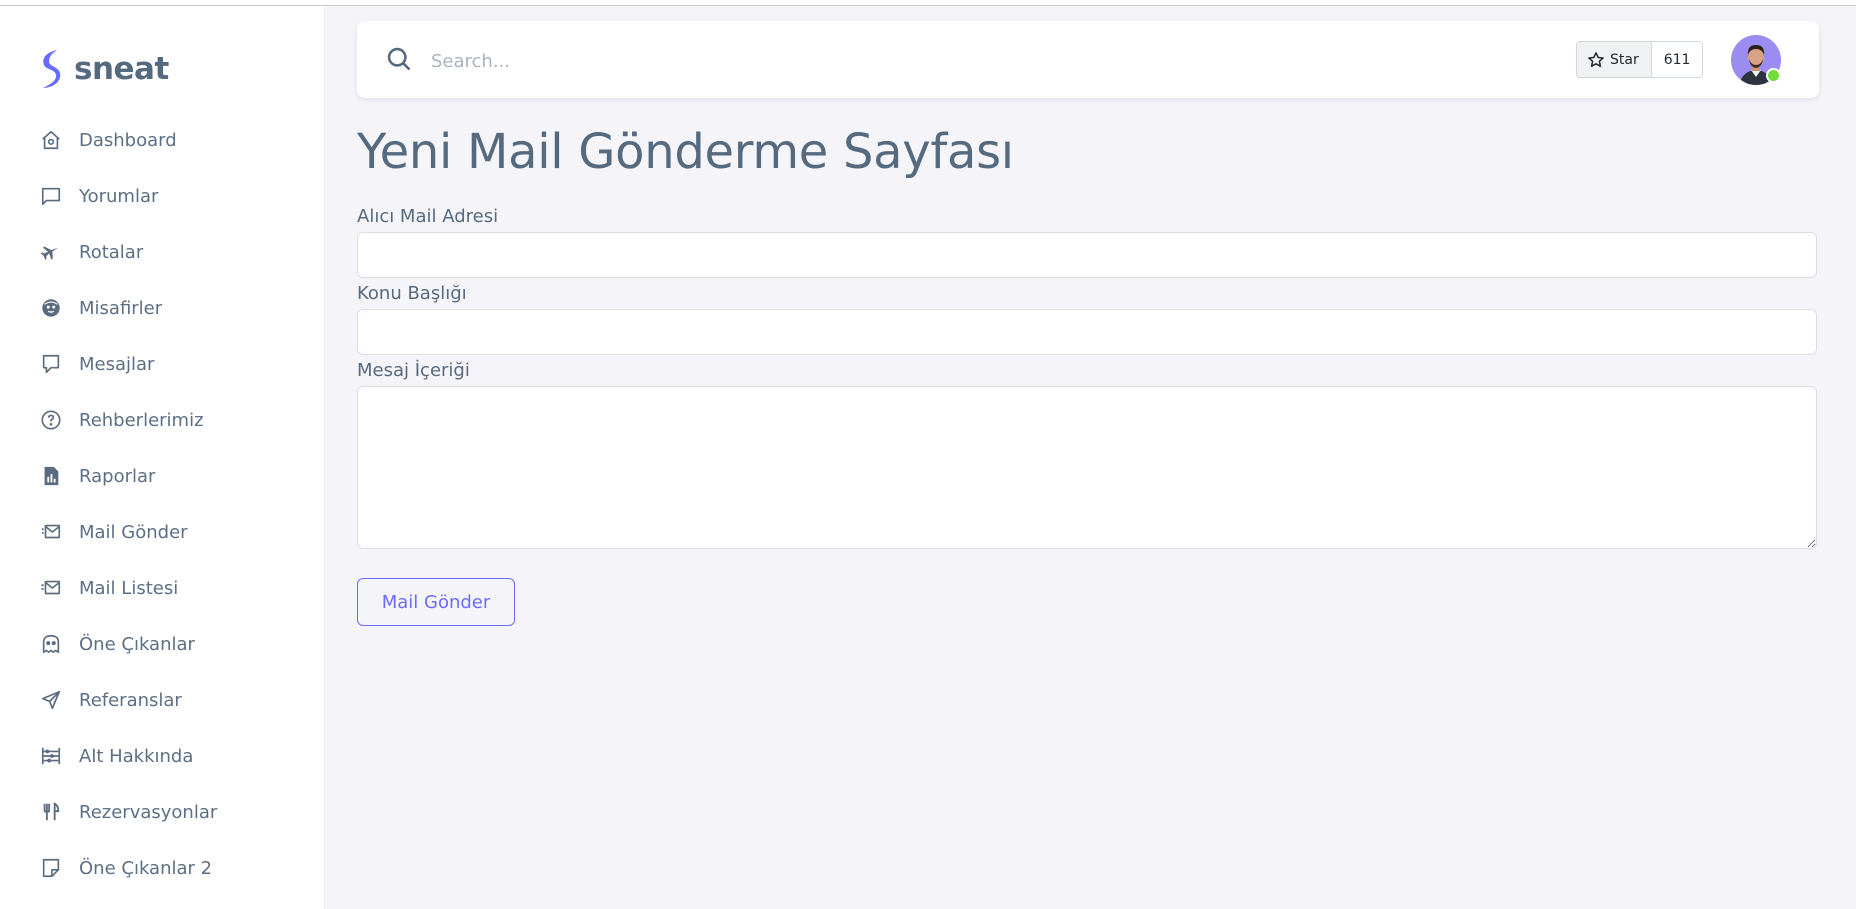 The width and height of the screenshot is (1856, 909). I want to click on sidebar-item-rotalar: Rotalar, so click(162, 252).